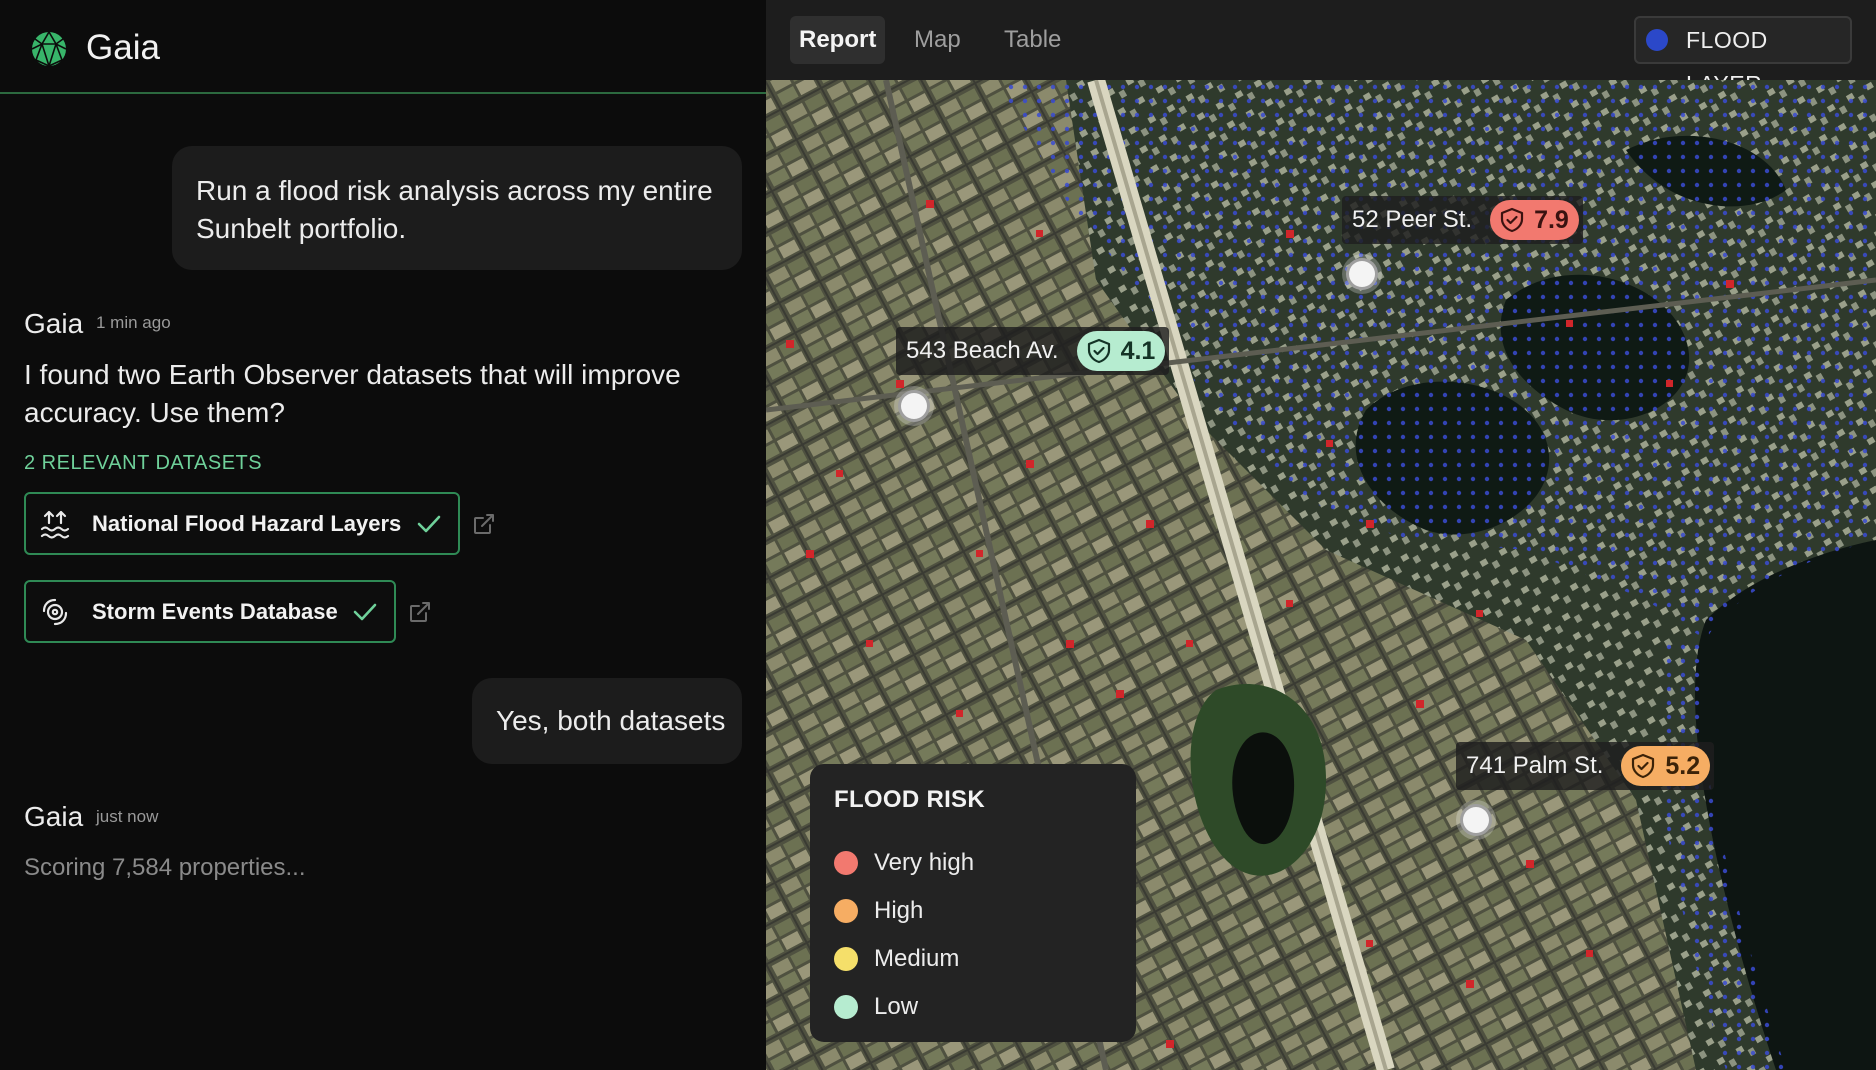 This screenshot has width=1876, height=1070. Describe the element at coordinates (917, 958) in the screenshot. I see `legend-label: Medium` at that location.